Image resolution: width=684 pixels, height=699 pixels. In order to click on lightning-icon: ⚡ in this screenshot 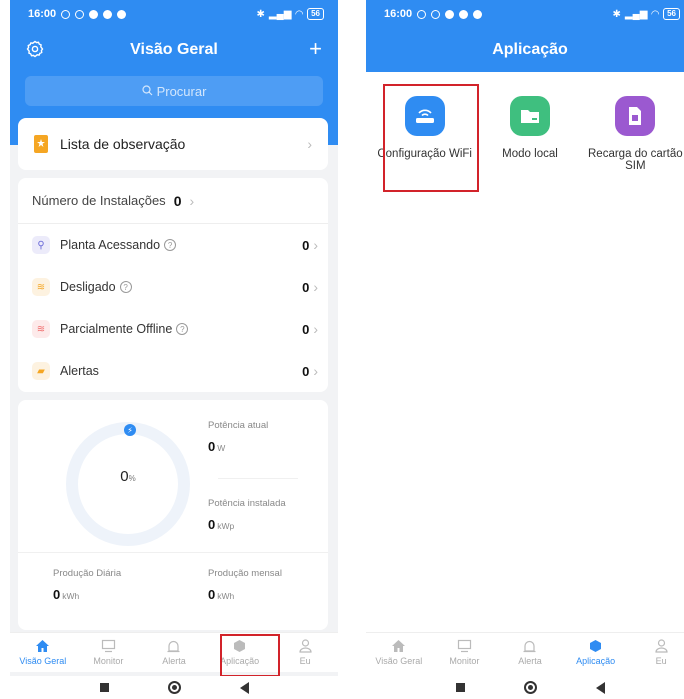, I will do `click(130, 430)`.